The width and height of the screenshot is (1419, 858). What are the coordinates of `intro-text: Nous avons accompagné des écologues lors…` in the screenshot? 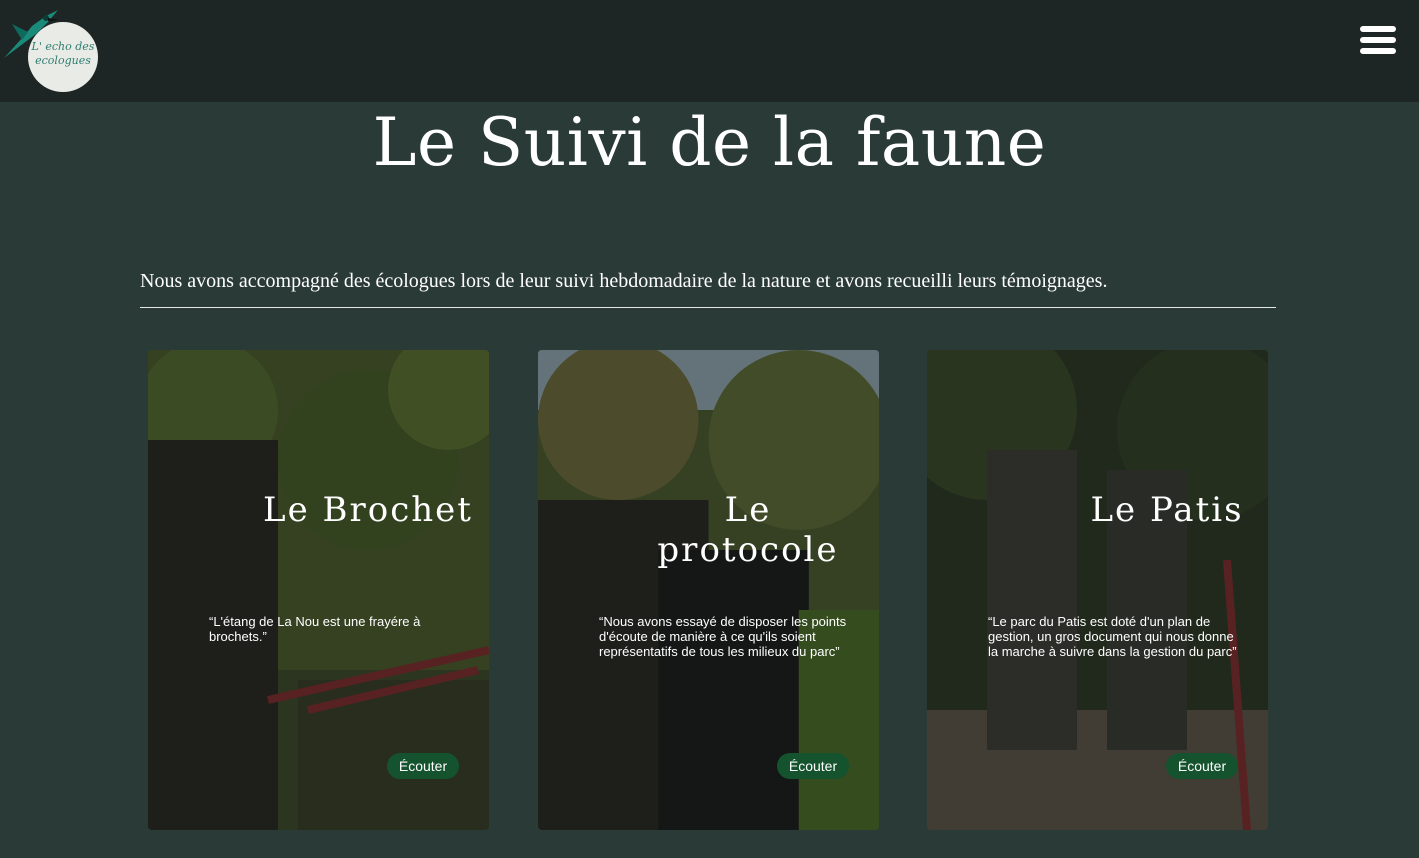 It's located at (624, 281).